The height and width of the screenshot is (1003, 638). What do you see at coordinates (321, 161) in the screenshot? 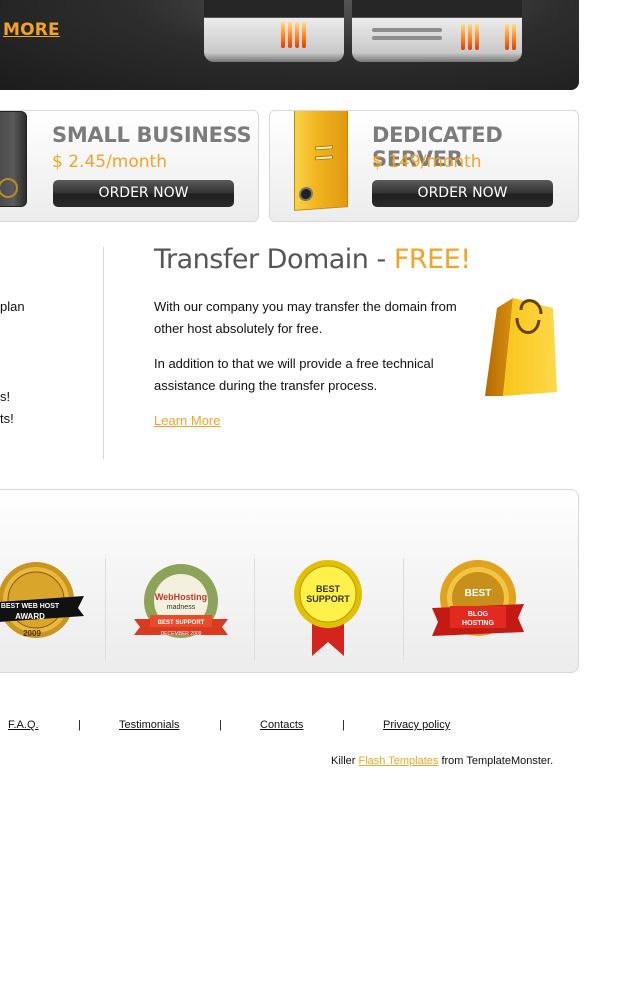
I see `binder-icon` at bounding box center [321, 161].